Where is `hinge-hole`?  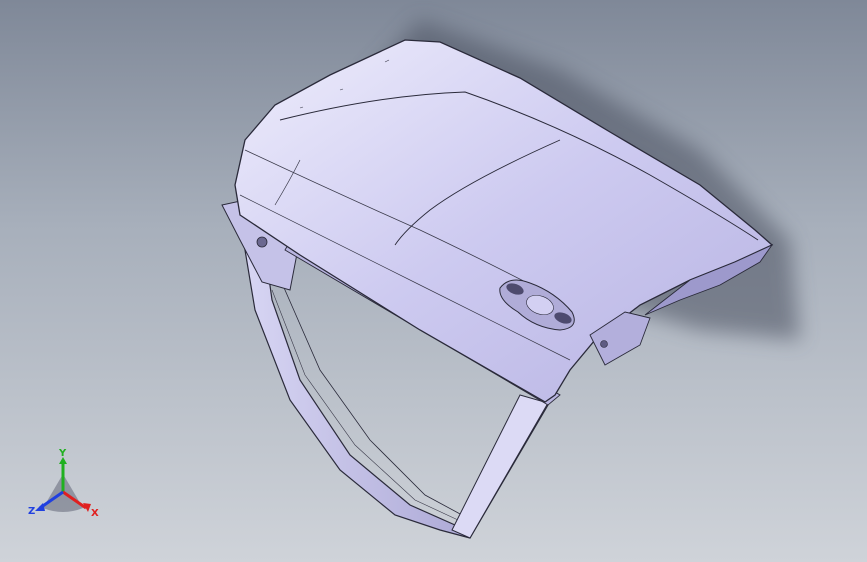
hinge-hole is located at coordinates (262, 242).